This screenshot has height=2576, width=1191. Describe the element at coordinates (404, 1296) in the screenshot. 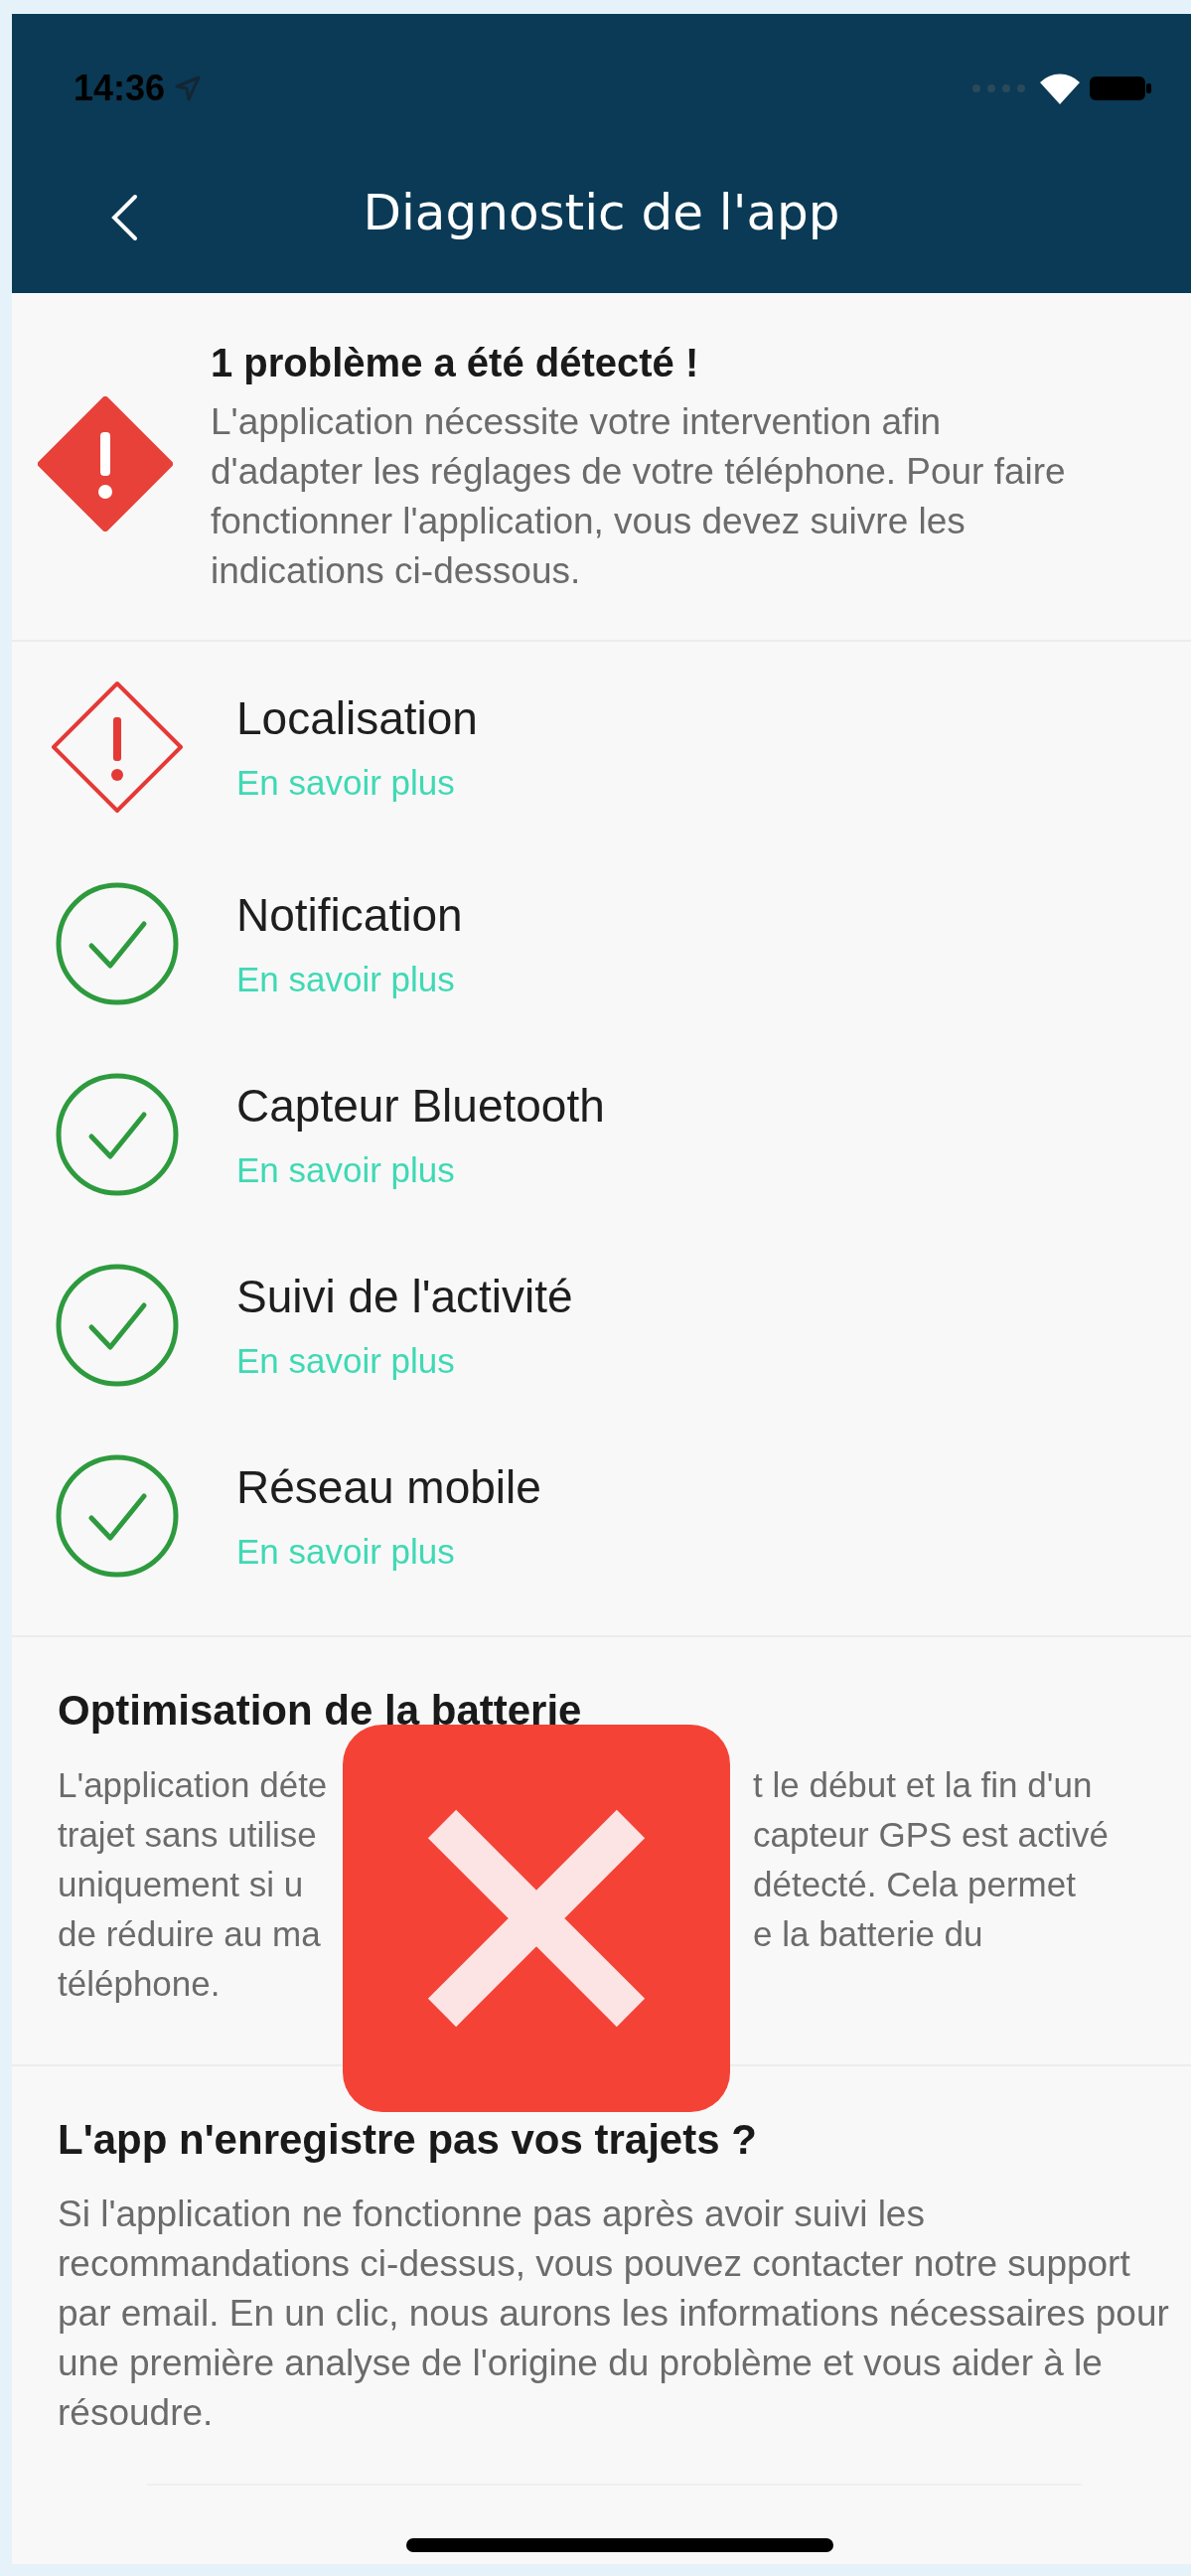

I see `check-label: Suivi de l'activité` at that location.